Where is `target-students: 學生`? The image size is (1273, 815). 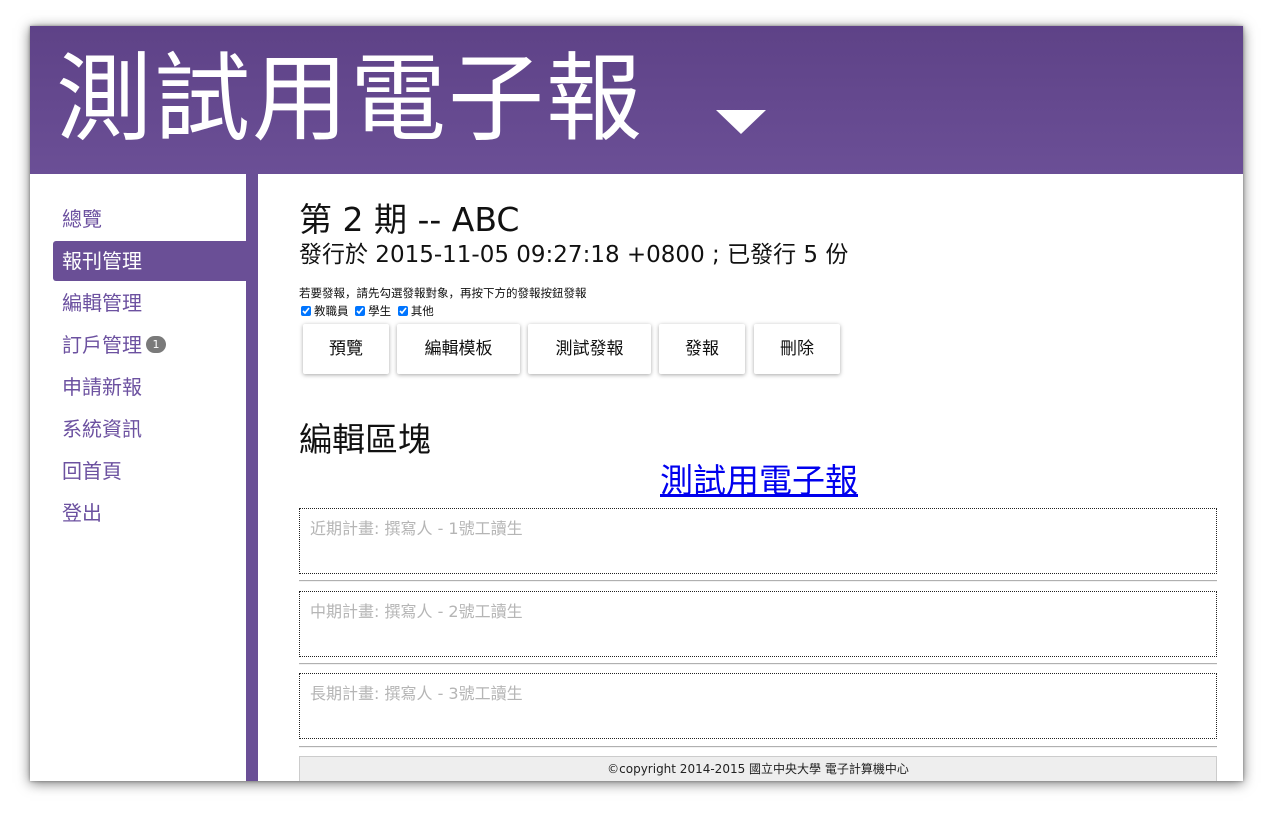
target-students: 學生 is located at coordinates (373, 311).